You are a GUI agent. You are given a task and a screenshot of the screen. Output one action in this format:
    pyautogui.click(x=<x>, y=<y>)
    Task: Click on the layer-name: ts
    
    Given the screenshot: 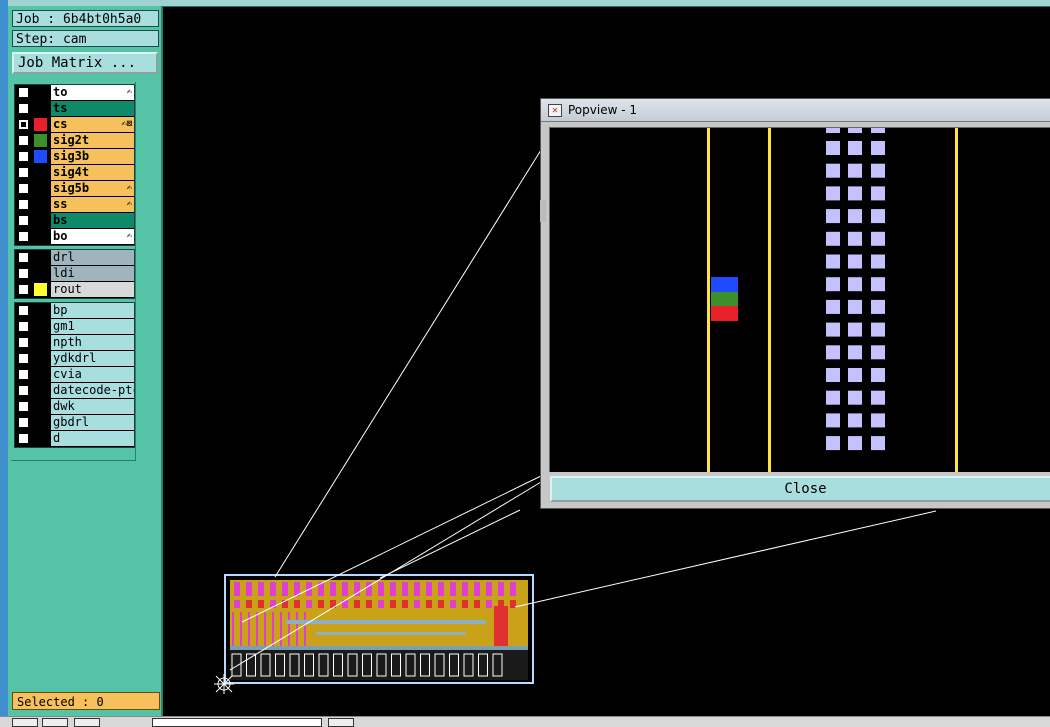 What is the action you would take?
    pyautogui.click(x=92, y=108)
    